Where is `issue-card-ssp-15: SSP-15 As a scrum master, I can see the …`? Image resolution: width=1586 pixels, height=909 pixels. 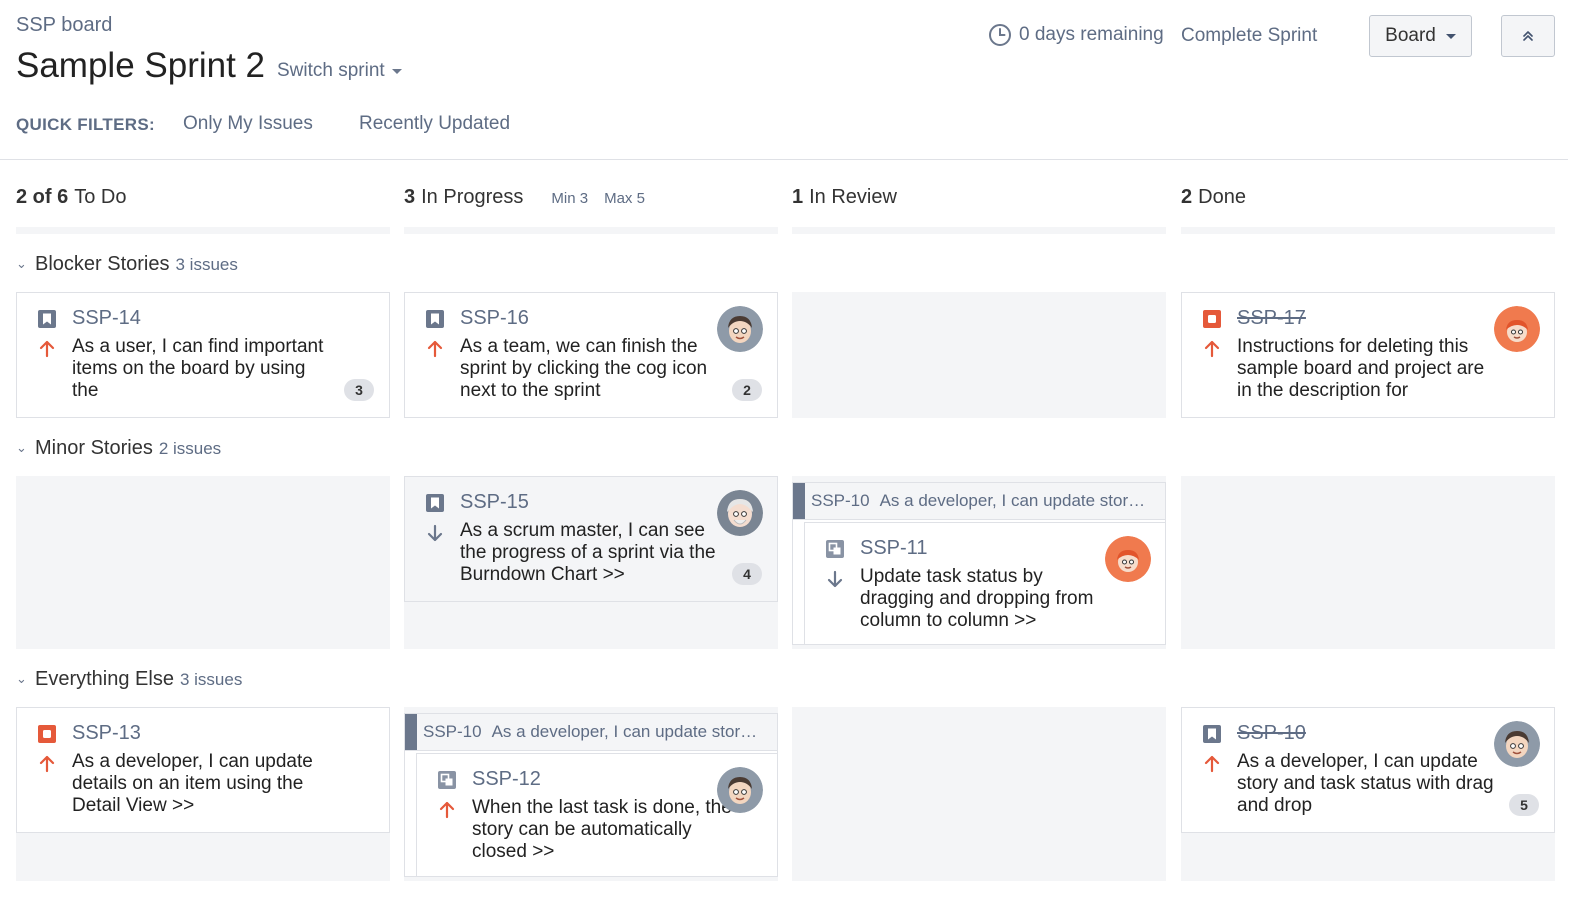 issue-card-ssp-15: SSP-15 As a scrum master, I can see the … is located at coordinates (591, 539).